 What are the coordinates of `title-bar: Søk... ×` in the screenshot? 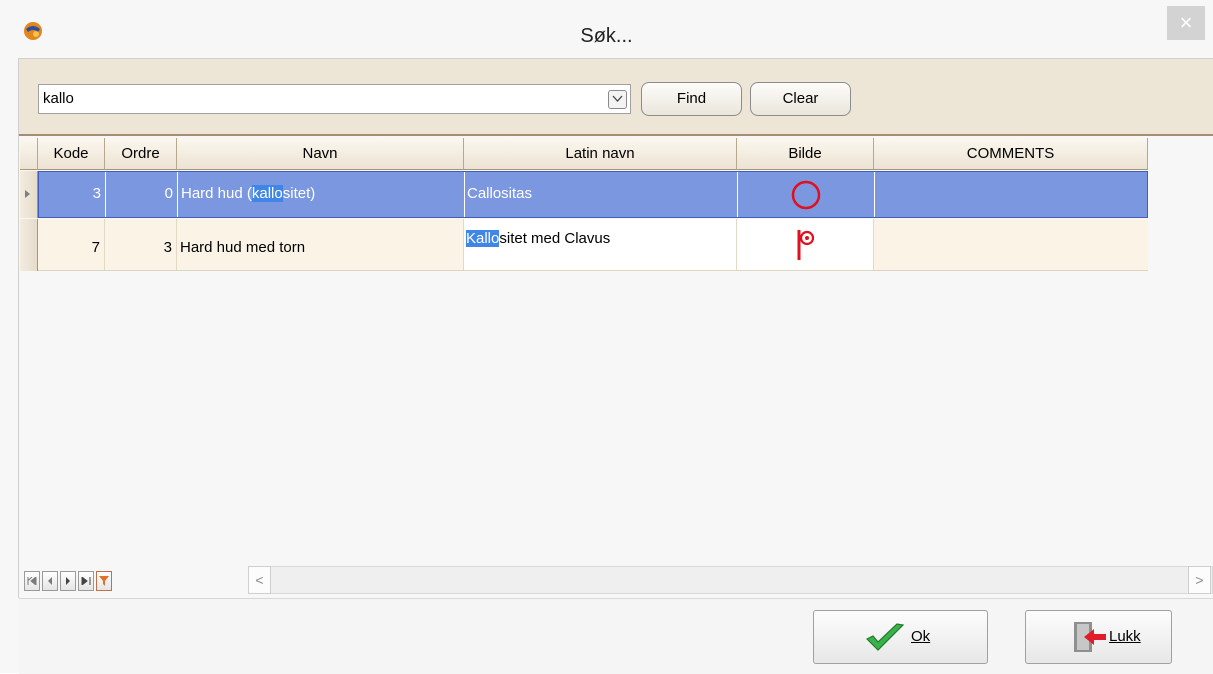 It's located at (606, 29).